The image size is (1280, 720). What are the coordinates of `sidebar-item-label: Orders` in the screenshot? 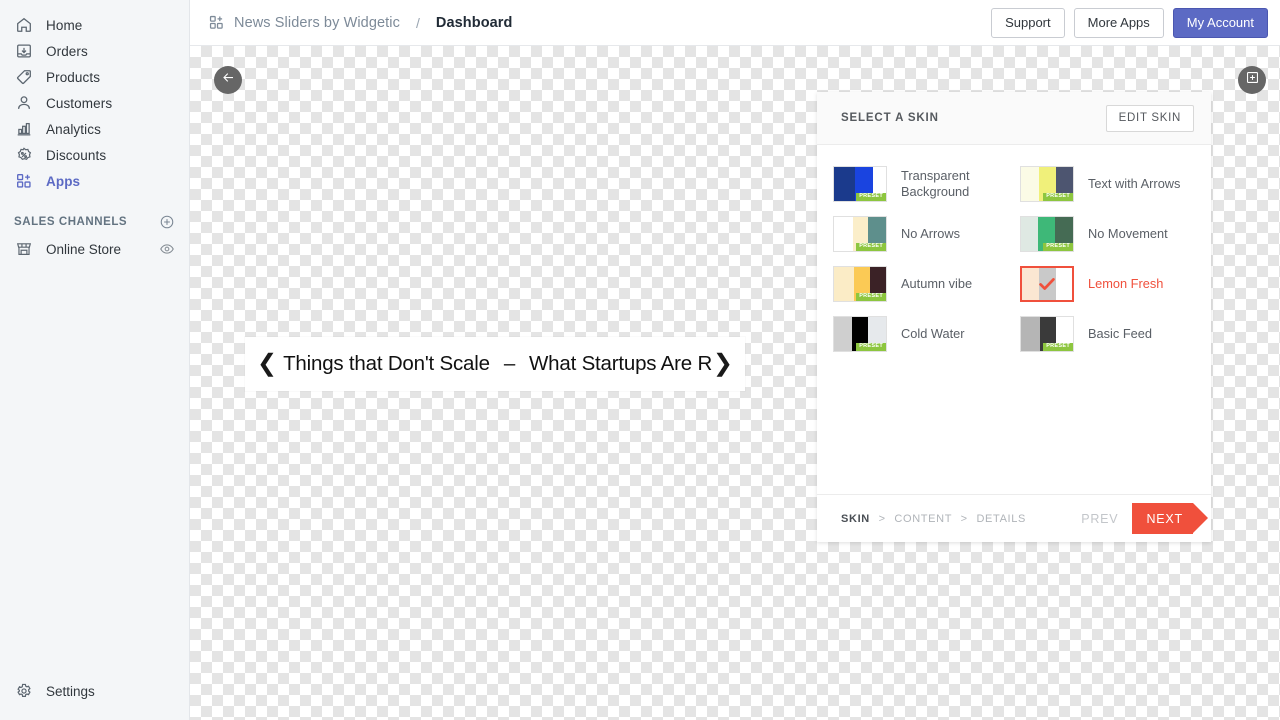 It's located at (67, 51).